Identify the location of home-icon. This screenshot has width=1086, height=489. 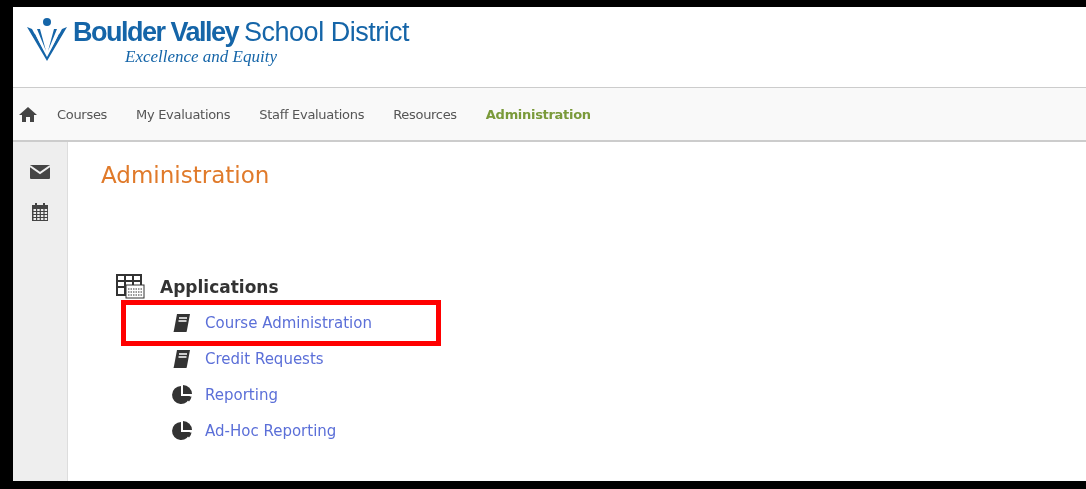
(28, 114).